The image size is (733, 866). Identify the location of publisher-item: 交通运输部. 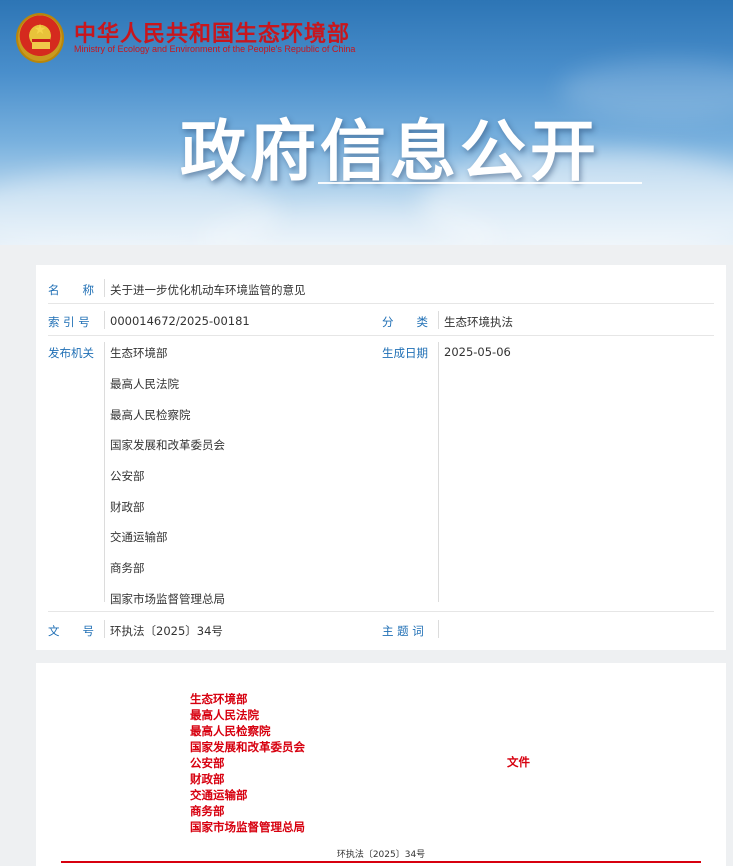
(139, 537).